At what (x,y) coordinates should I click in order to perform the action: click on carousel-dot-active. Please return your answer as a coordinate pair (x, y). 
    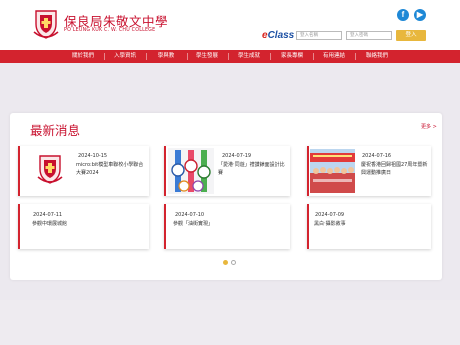
    Looking at the image, I should click on (225, 262).